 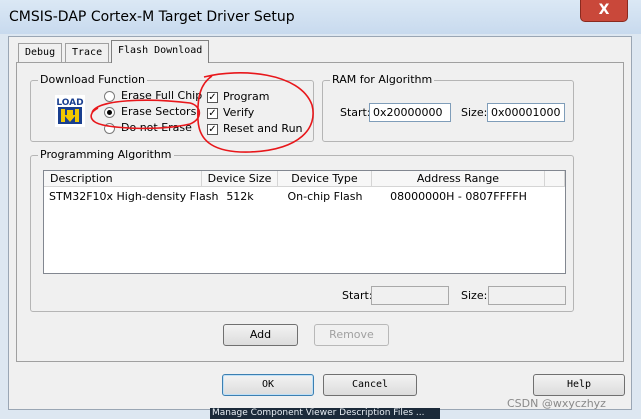 What do you see at coordinates (145, 114) in the screenshot?
I see `red-circle-erase-sectors` at bounding box center [145, 114].